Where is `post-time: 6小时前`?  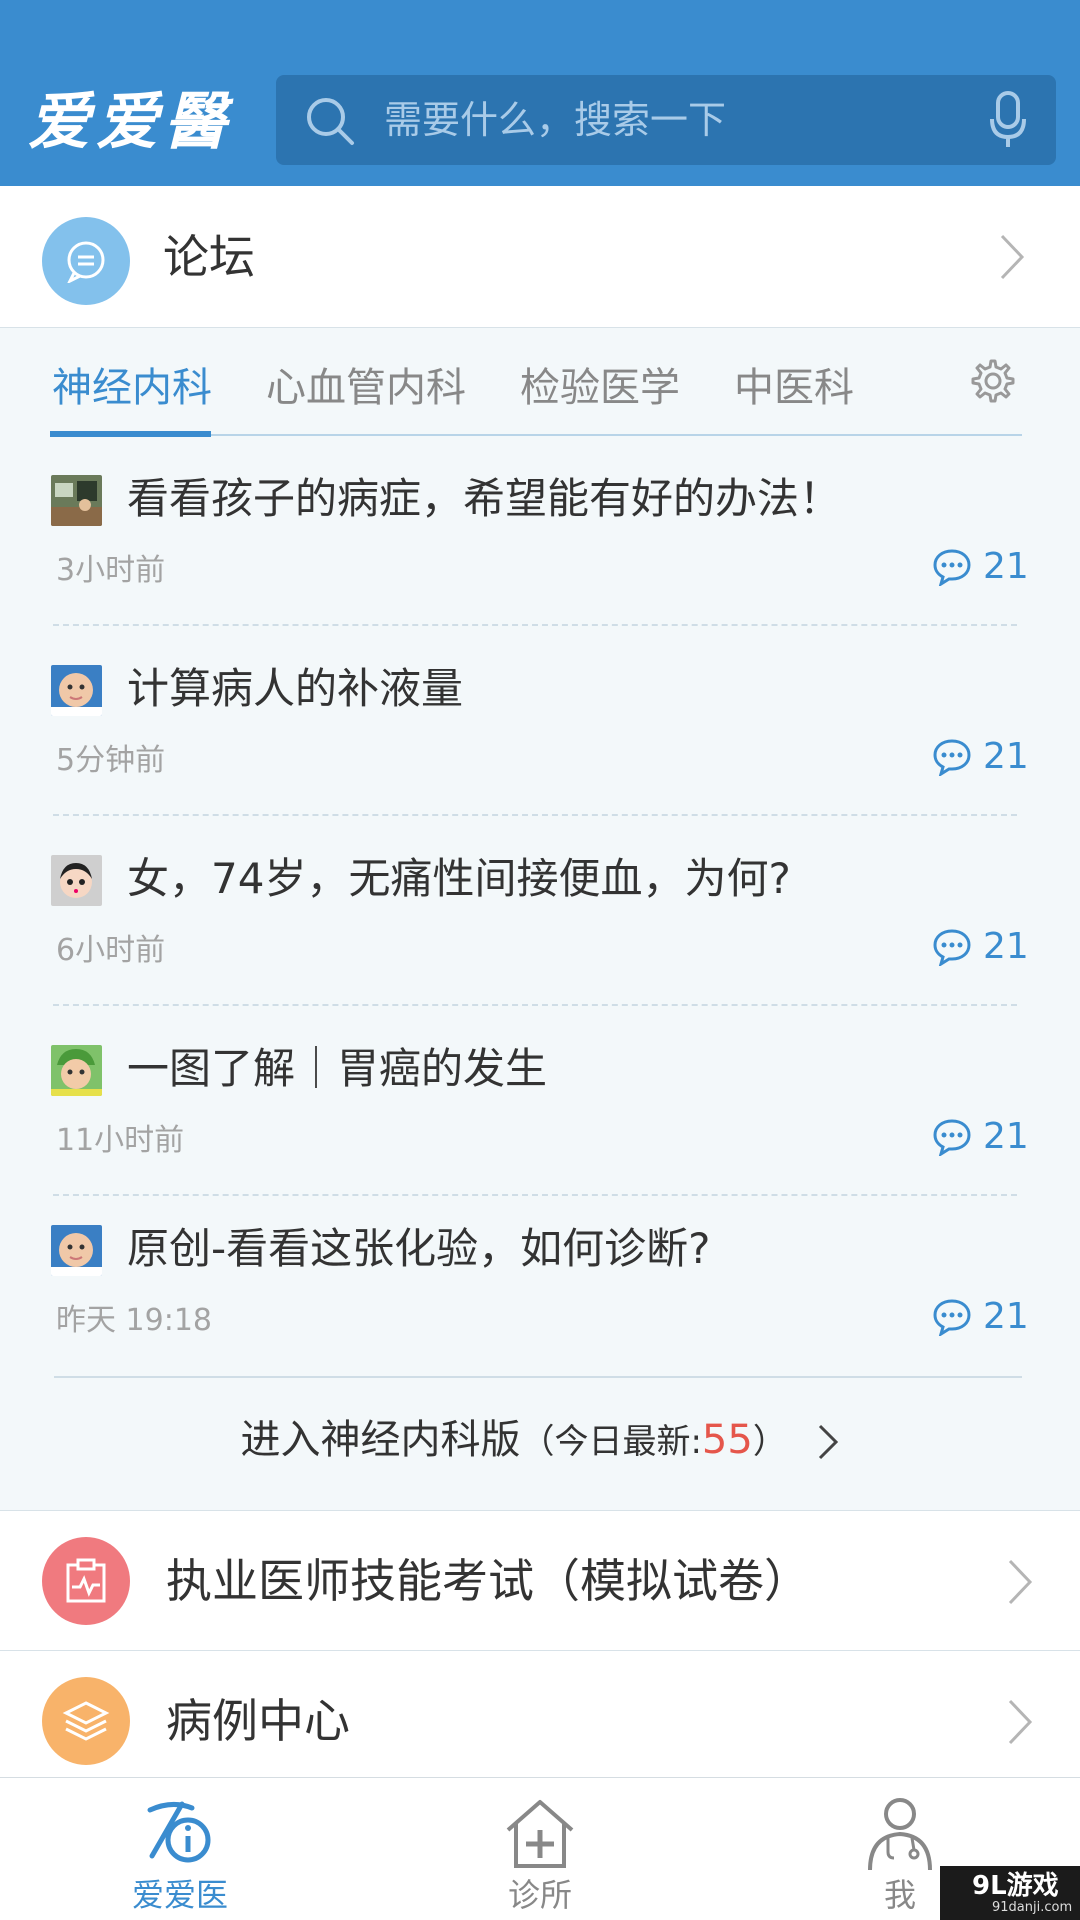 post-time: 6小时前 is located at coordinates (111, 950).